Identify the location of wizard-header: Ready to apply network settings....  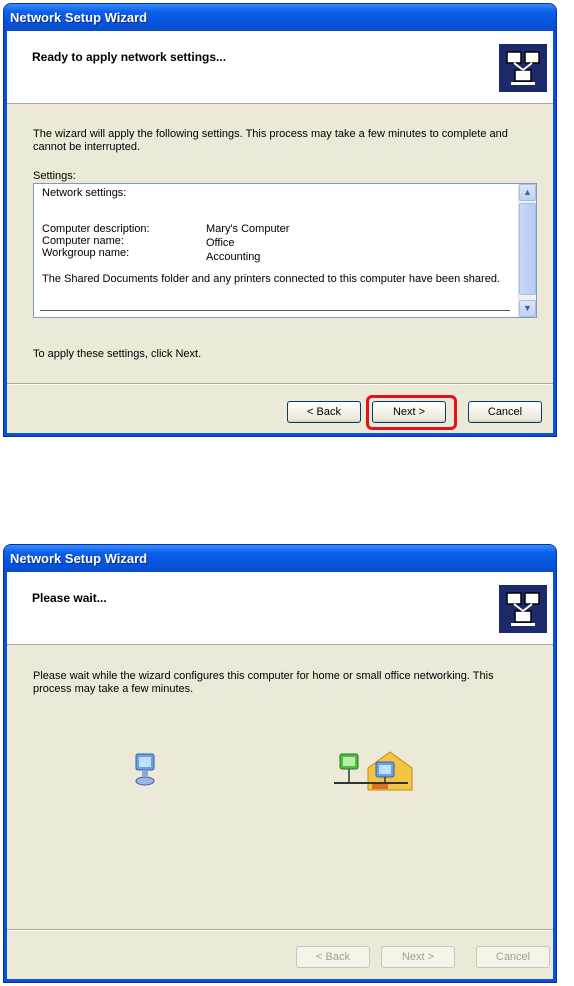
(280, 67).